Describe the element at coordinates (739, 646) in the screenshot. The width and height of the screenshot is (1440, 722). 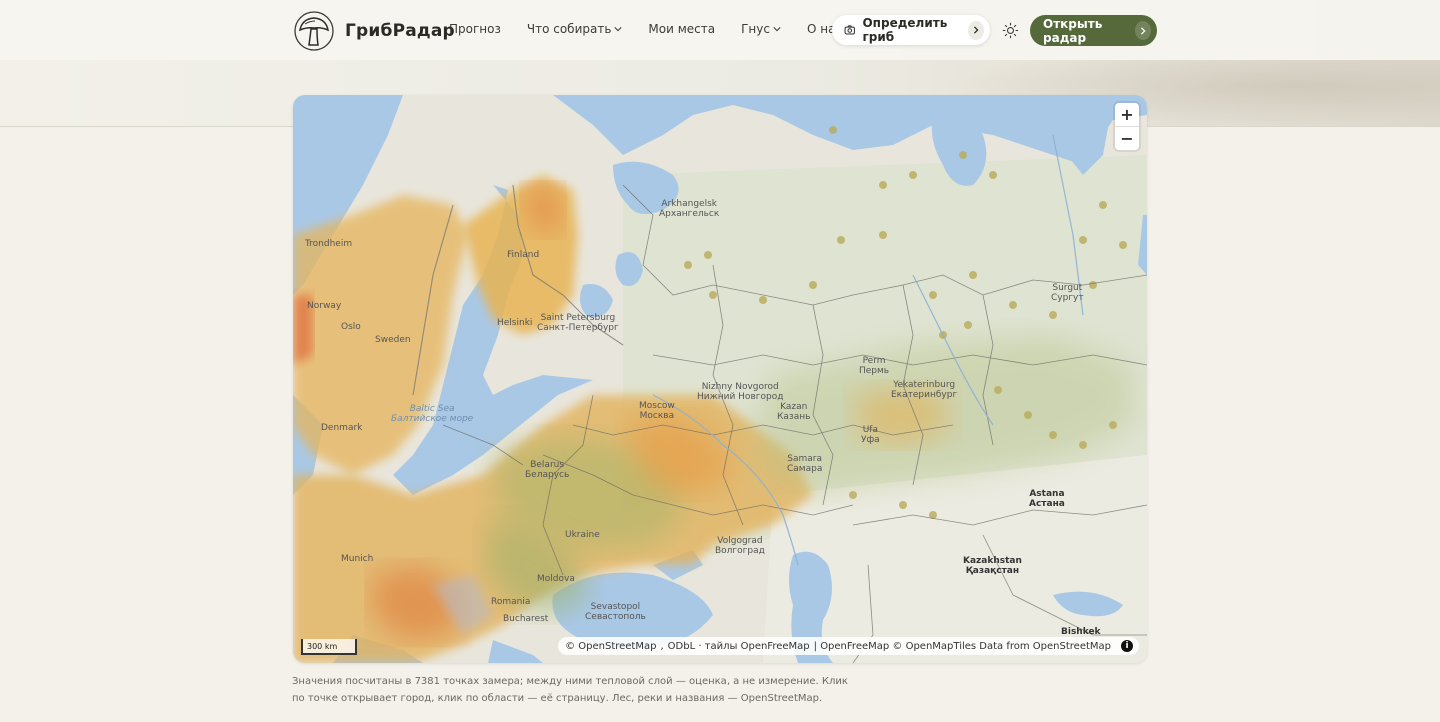
I see `attribution-odbl-link: ODbL · тайлы OpenFreeMap` at that location.